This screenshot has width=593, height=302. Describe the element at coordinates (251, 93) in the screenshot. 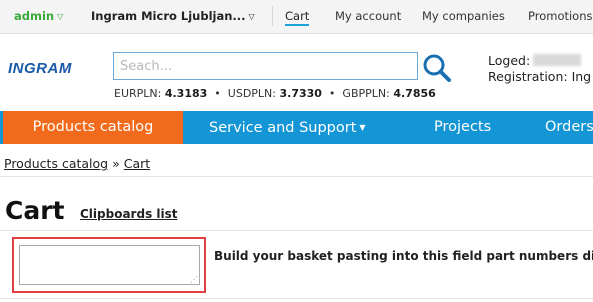

I see `rate-label: USDPLN:` at that location.